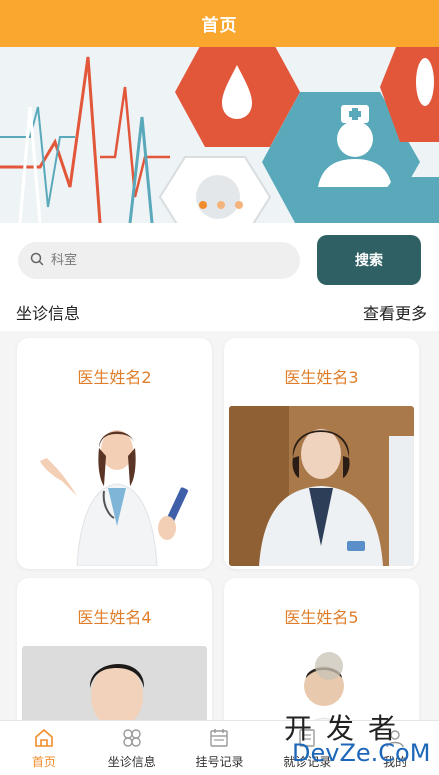  I want to click on search-field, so click(159, 260).